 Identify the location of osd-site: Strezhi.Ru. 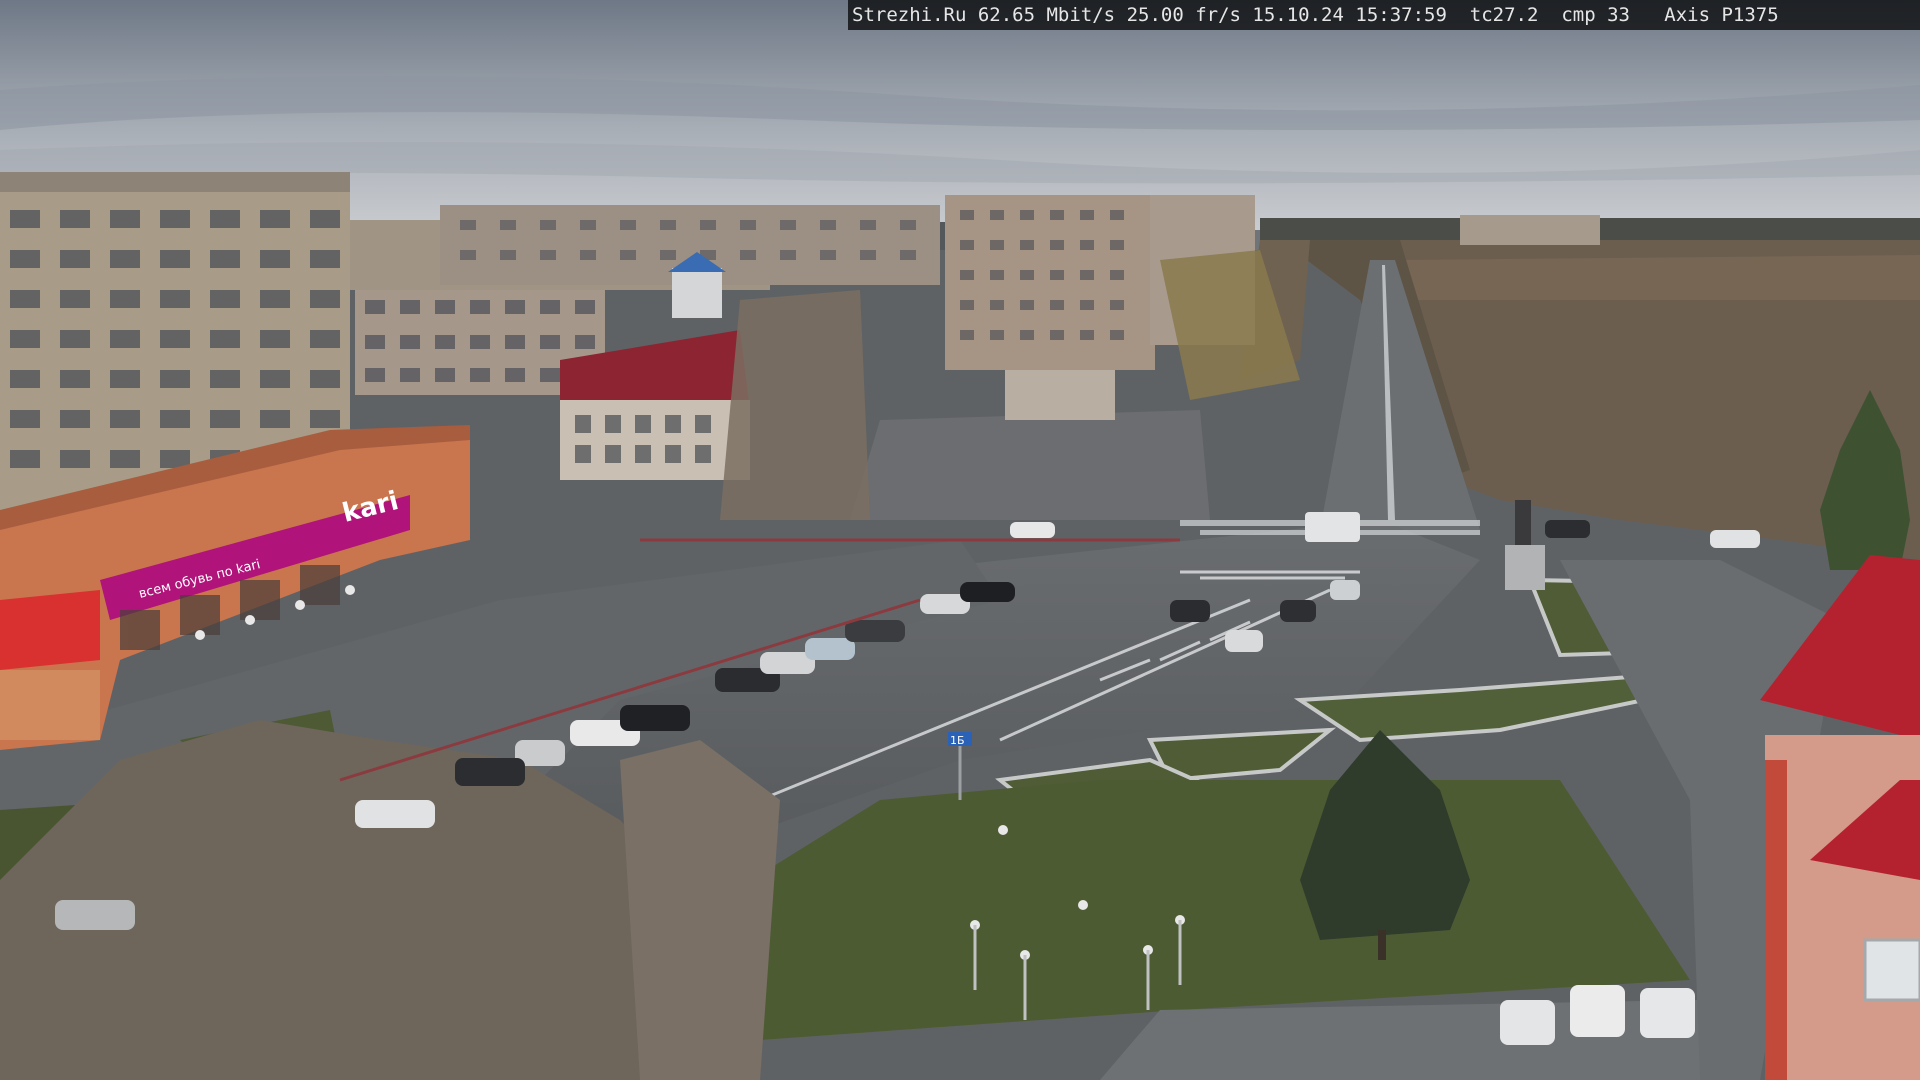
(909, 15).